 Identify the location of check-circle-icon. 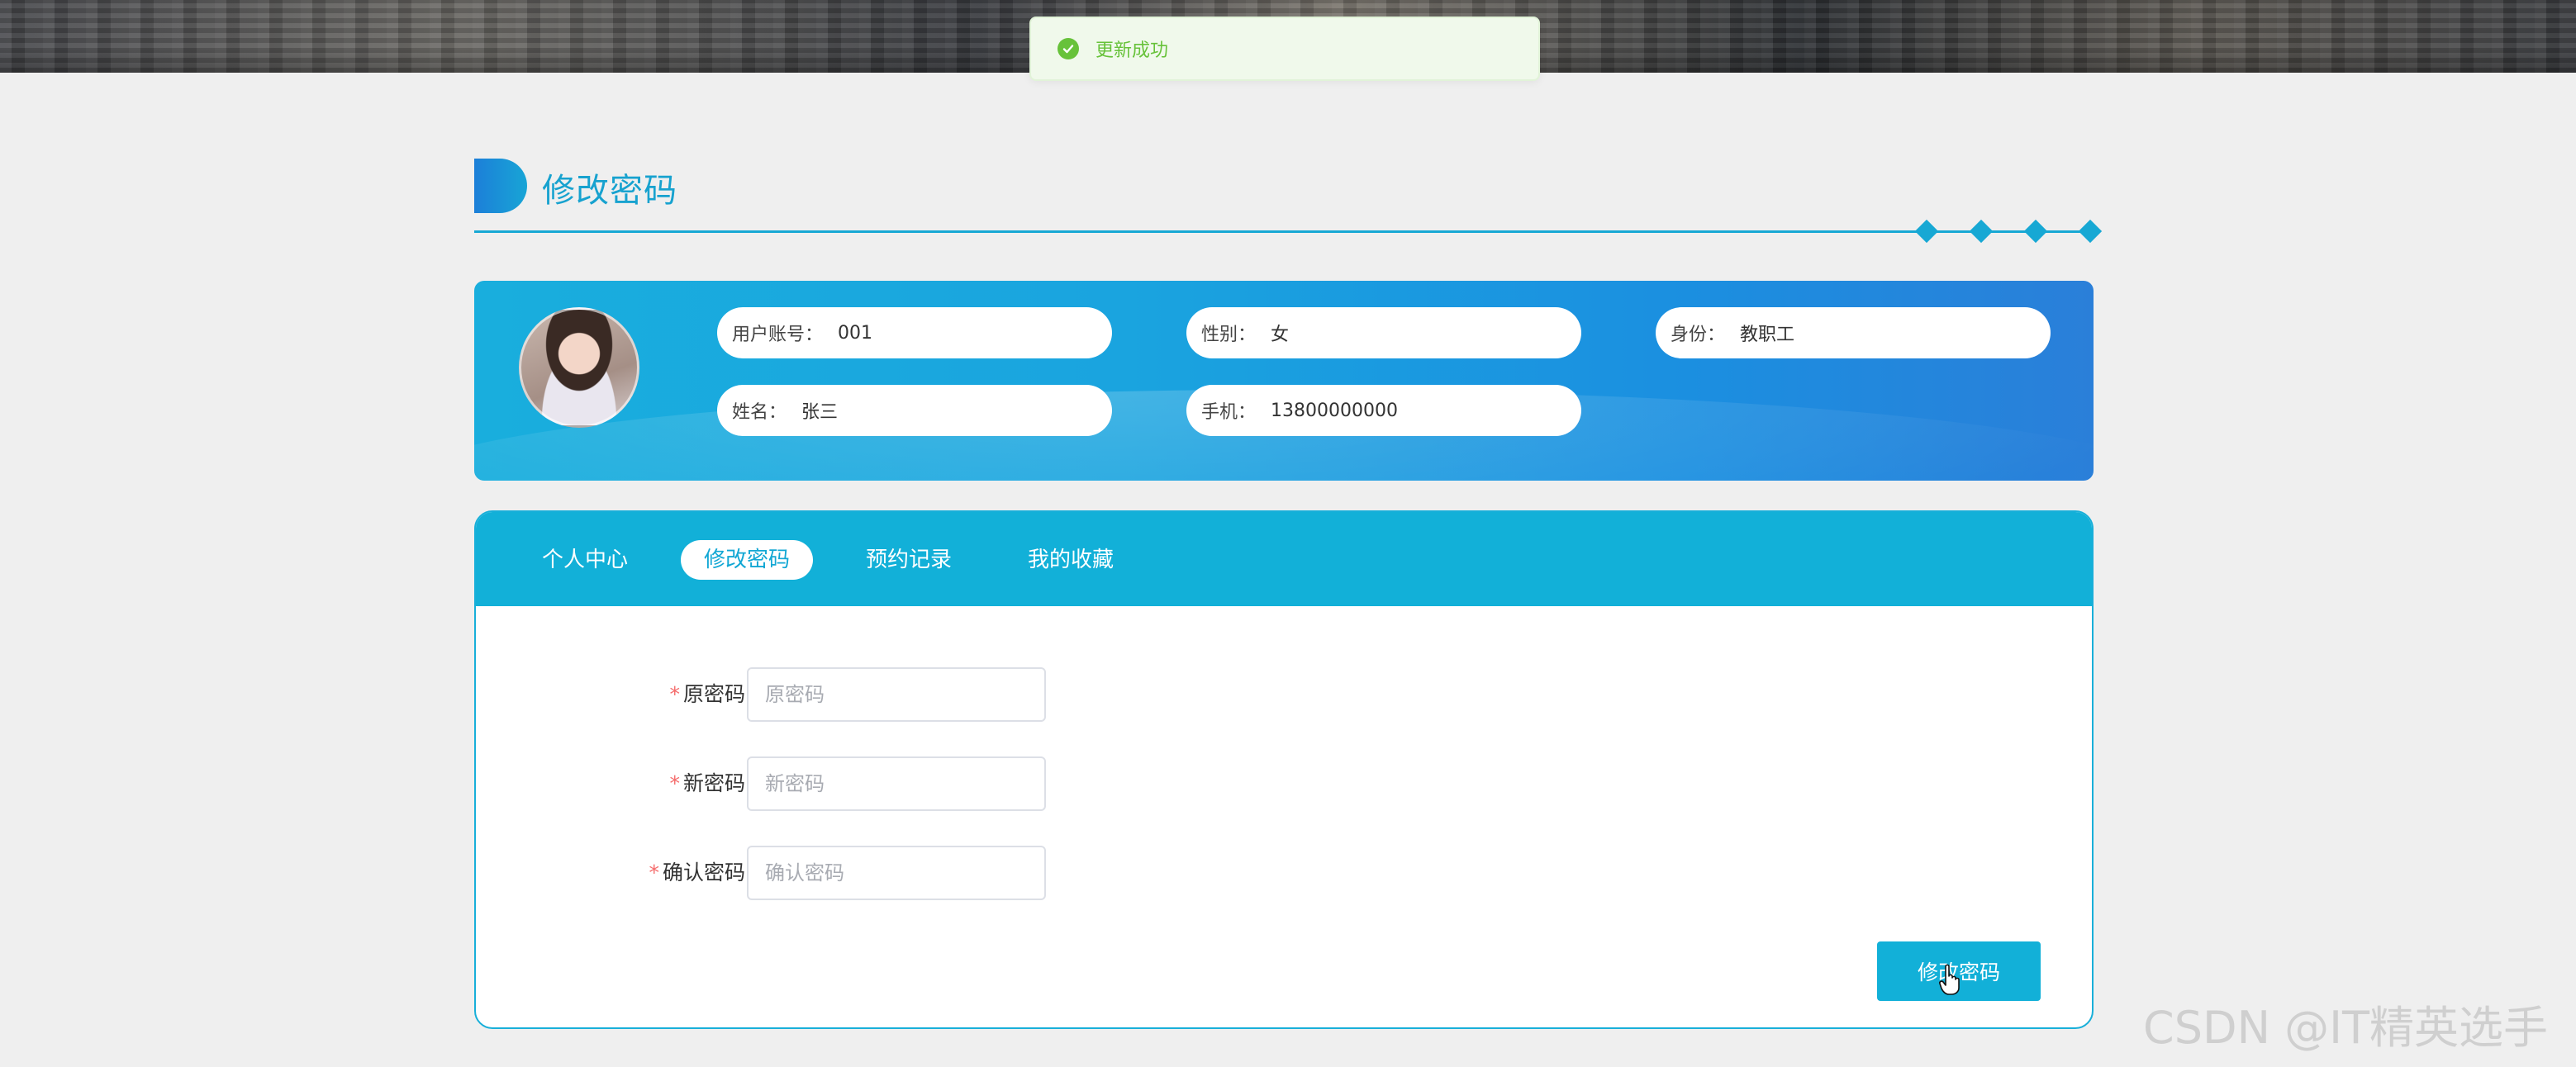
(1068, 48).